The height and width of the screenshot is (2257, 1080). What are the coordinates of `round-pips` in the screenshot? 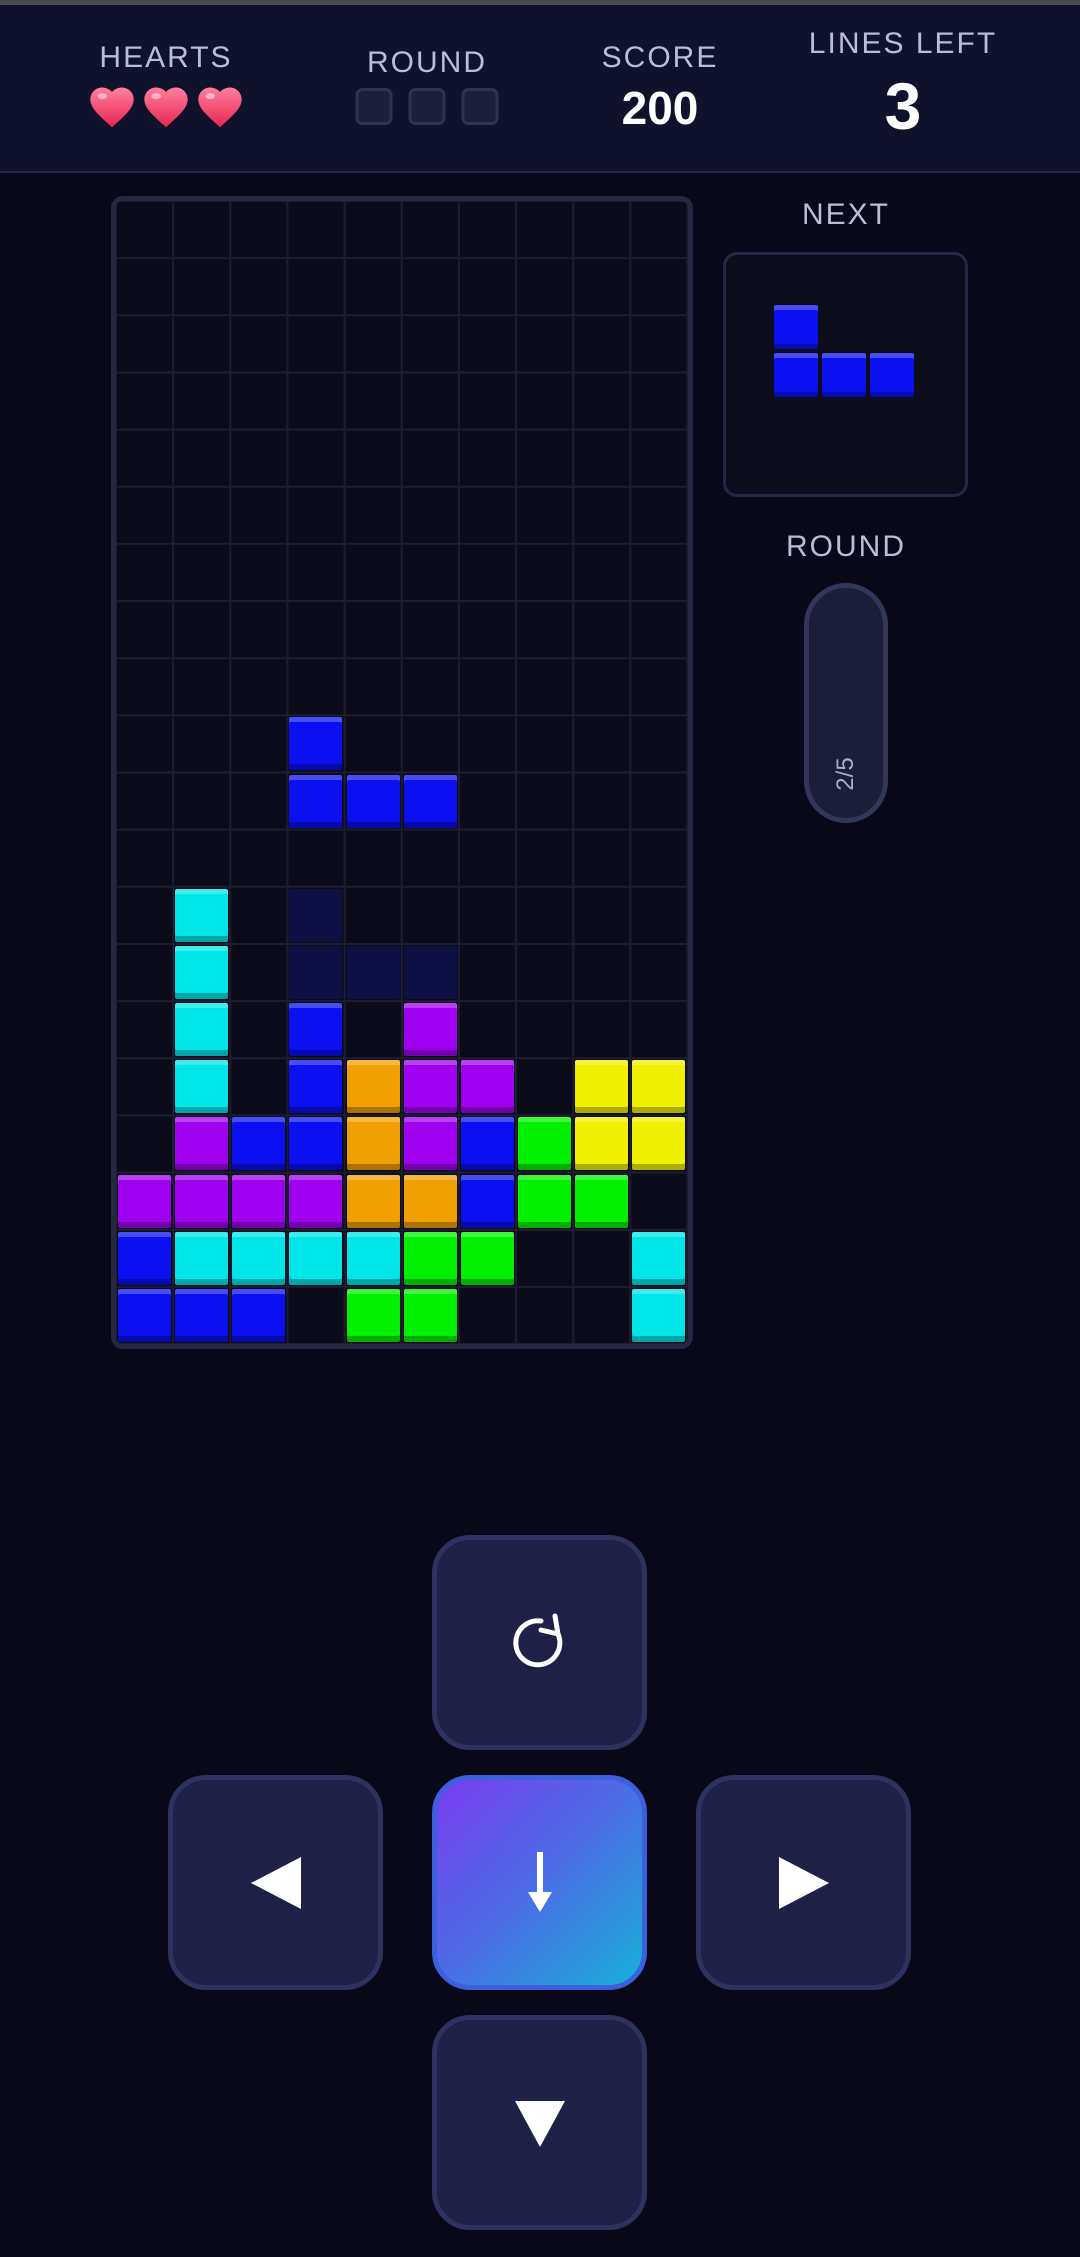 It's located at (427, 106).